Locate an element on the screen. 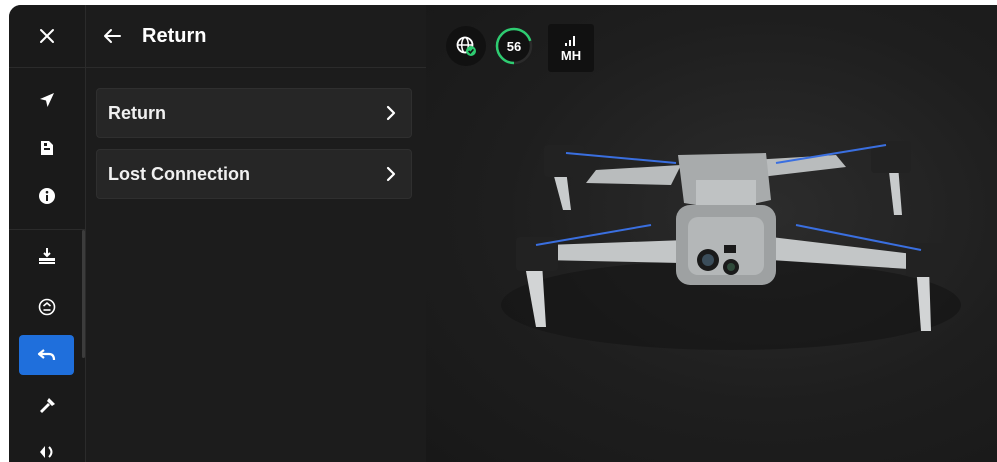  close-button is located at coordinates (47, 36).